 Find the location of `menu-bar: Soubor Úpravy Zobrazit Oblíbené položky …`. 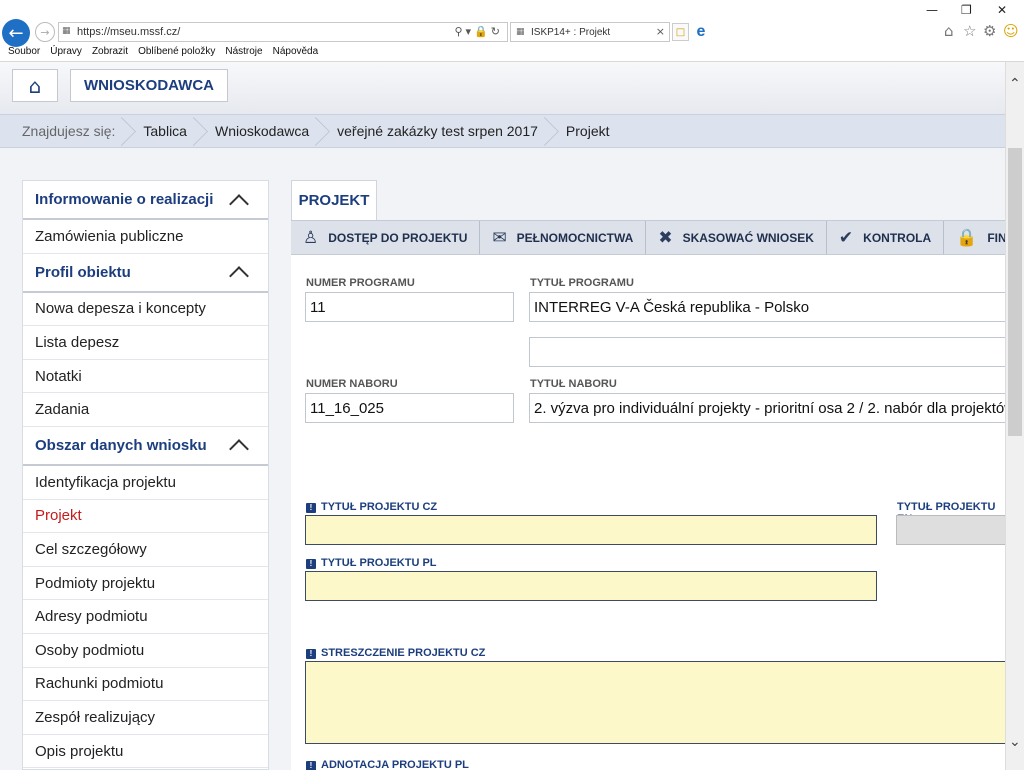

menu-bar: Soubor Úpravy Zobrazit Oblíbené položky … is located at coordinates (163, 51).